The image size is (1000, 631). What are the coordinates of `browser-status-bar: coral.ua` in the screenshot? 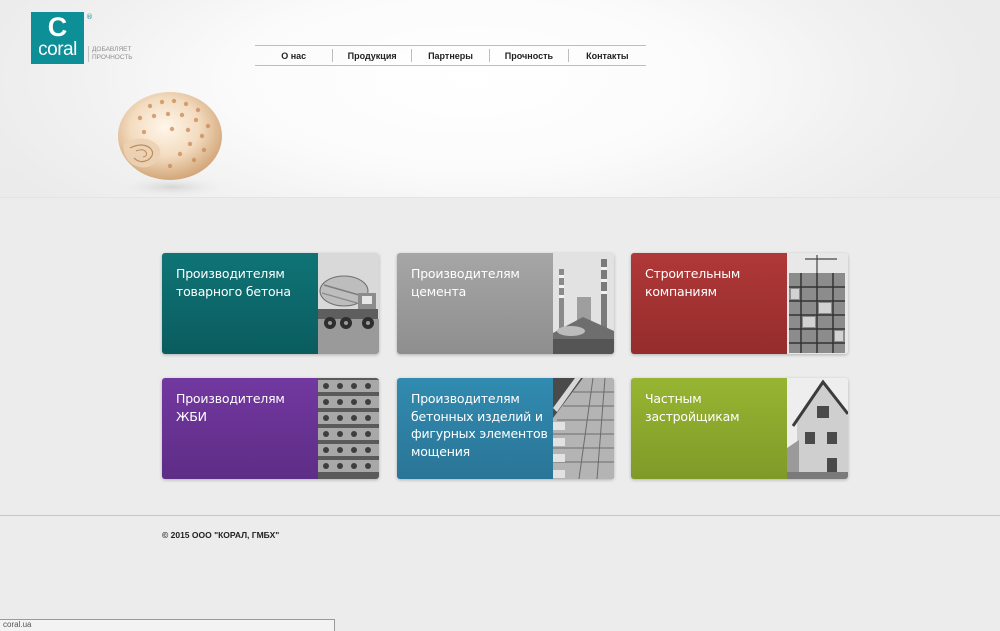 It's located at (167, 625).